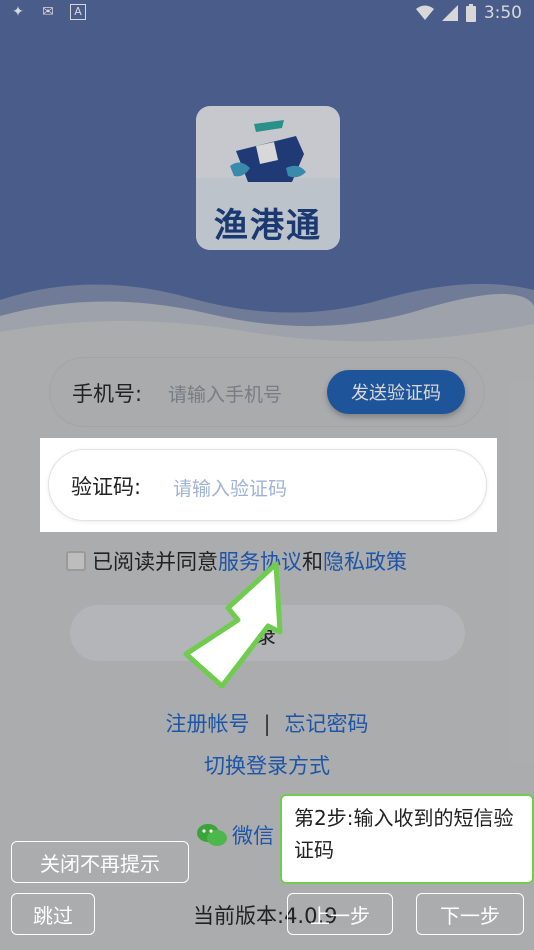 The height and width of the screenshot is (950, 534). I want to click on wifi-icon, so click(424, 12).